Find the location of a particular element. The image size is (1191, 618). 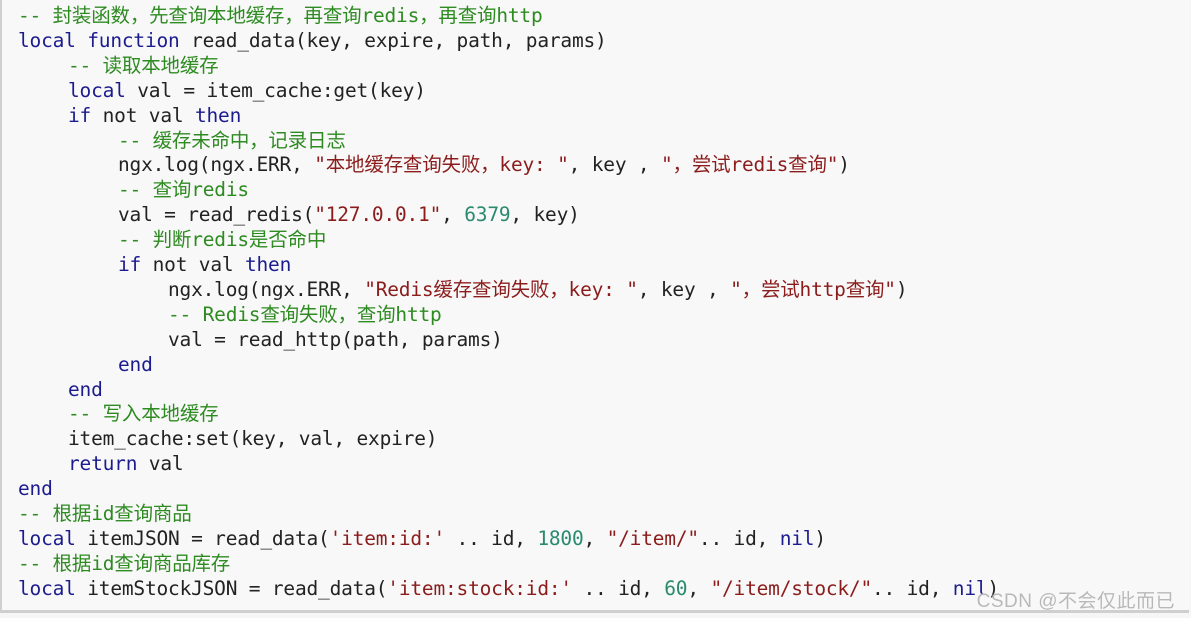

keyword-token: return is located at coordinates (103, 464).